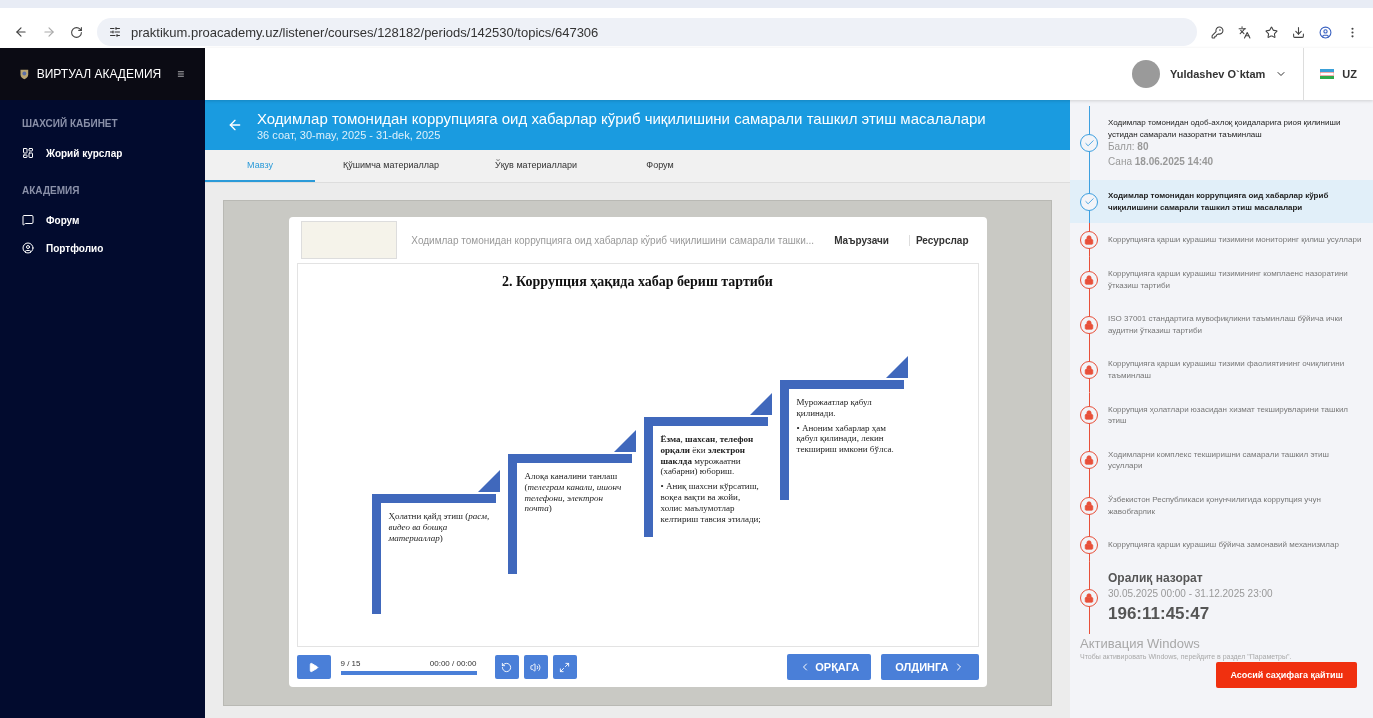  I want to click on bookmark-star-icon, so click(1271, 32).